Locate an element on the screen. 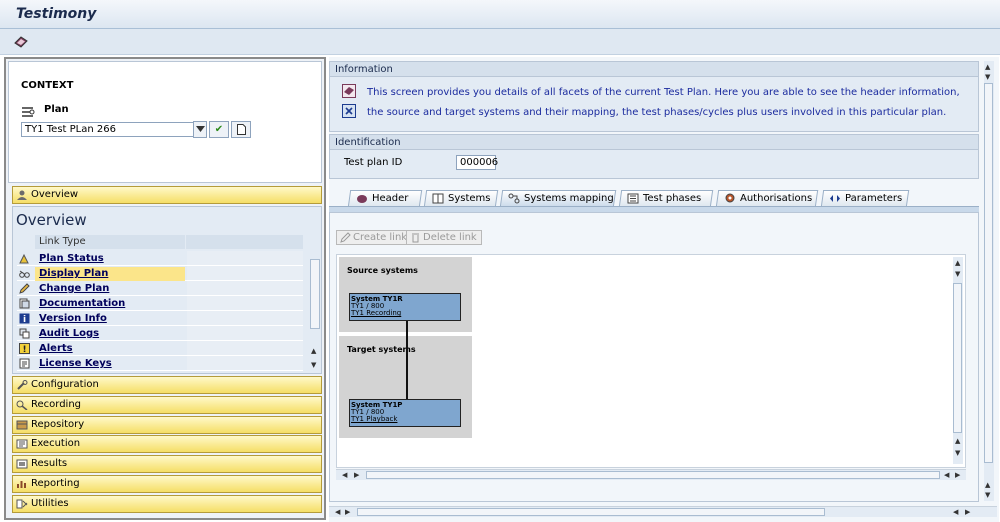 The image size is (1000, 522). canvas-vertical-scrollbar: ▲ ▼ ▲ ▼ is located at coordinates (958, 360).